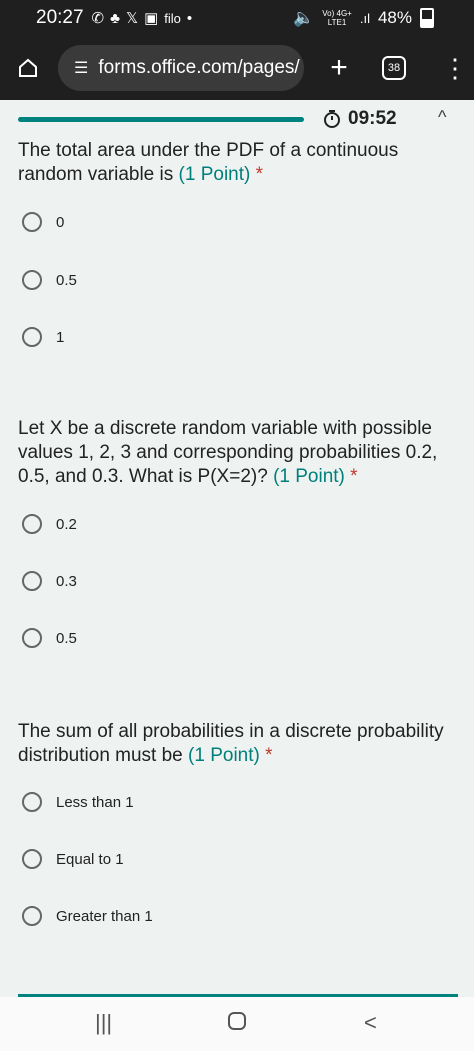 This screenshot has height=1051, width=474. I want to click on home-button, so click(28, 68).